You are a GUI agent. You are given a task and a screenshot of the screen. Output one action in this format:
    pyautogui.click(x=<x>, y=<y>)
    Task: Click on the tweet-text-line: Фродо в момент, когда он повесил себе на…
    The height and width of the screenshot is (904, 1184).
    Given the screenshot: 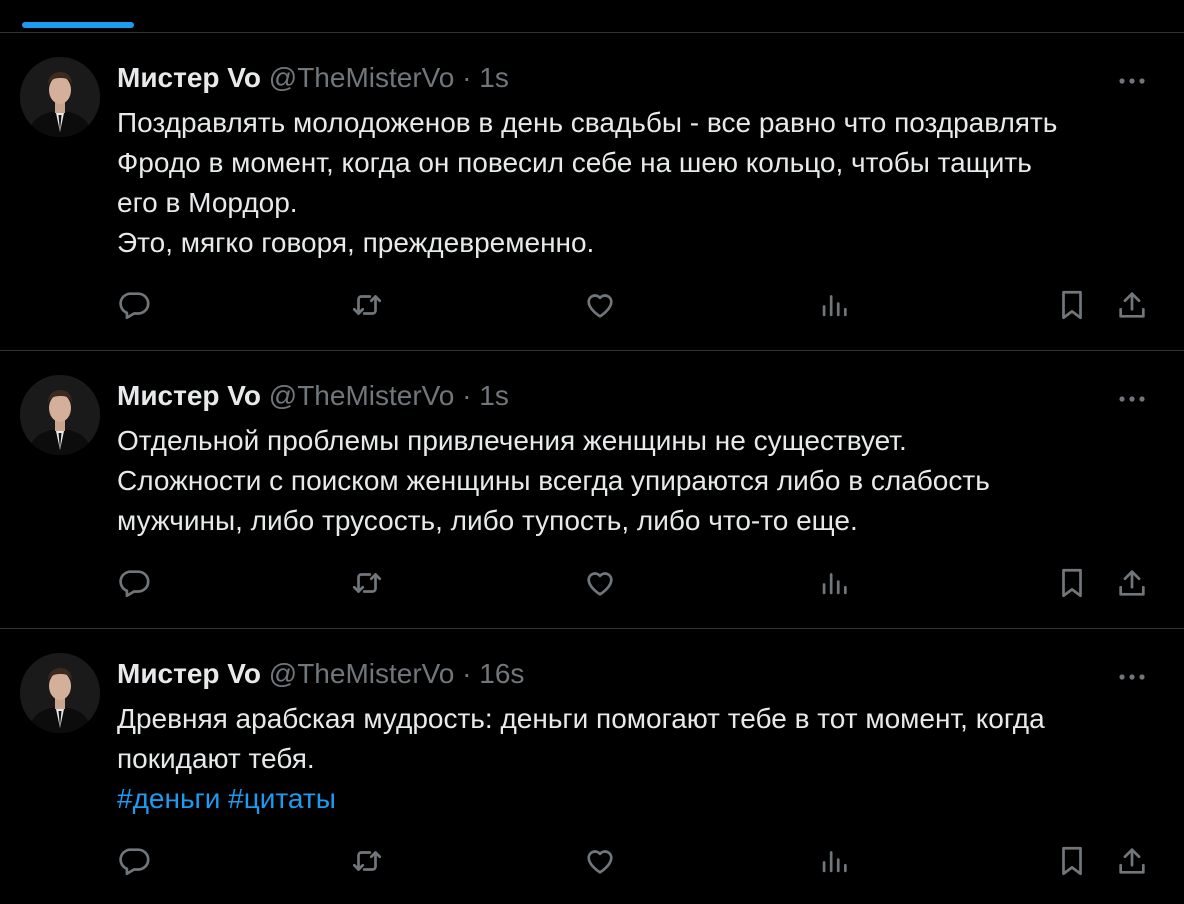 What is the action you would take?
    pyautogui.click(x=574, y=162)
    